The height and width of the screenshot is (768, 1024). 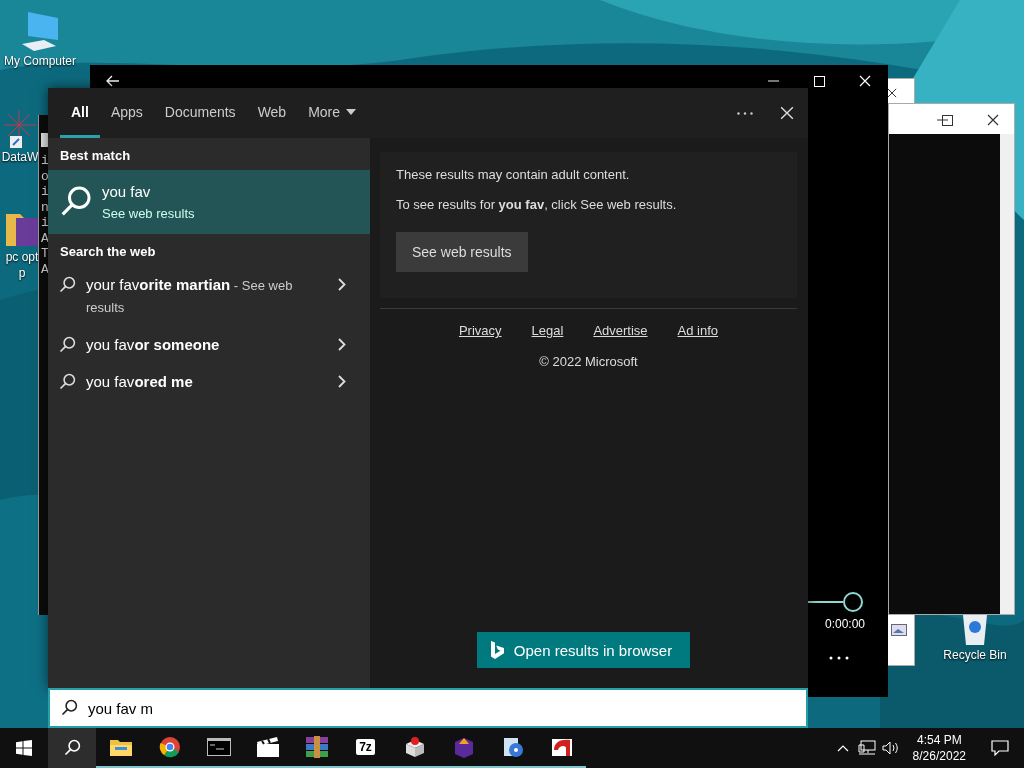 I want to click on best-match-item: you fav See web results, so click(x=209, y=202).